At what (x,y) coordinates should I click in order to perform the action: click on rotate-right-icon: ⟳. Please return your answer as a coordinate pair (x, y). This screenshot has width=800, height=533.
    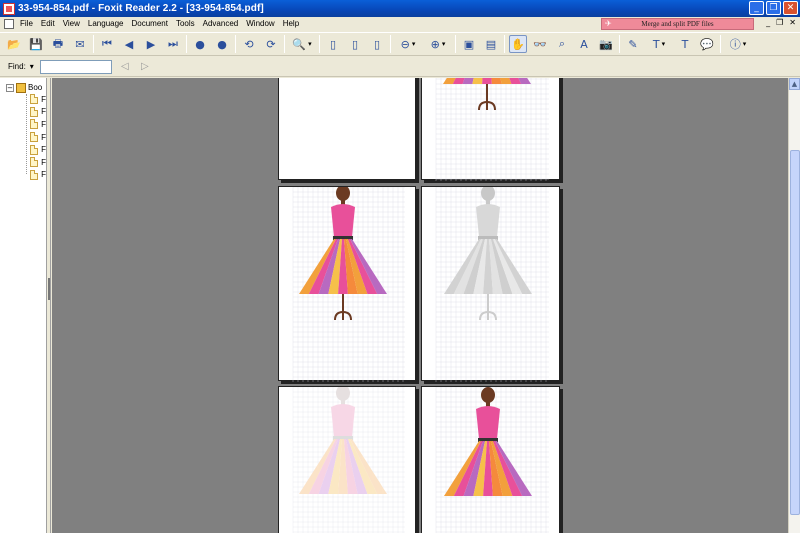
    Looking at the image, I should click on (271, 44).